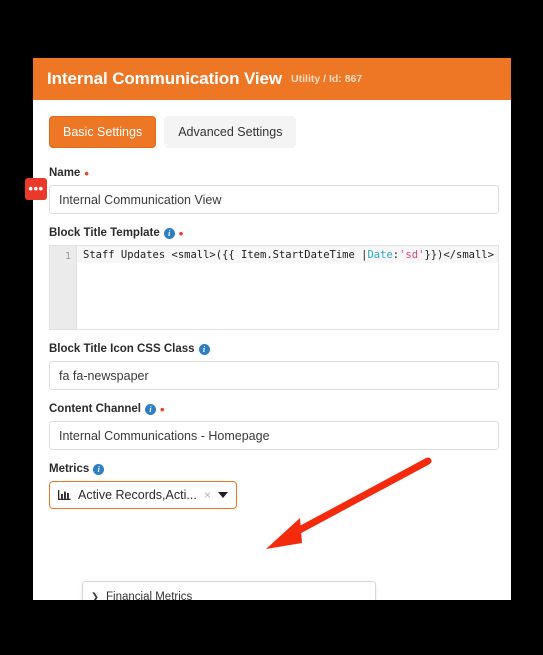 The width and height of the screenshot is (543, 655). What do you see at coordinates (272, 173) in the screenshot?
I see `label-name: Name •` at bounding box center [272, 173].